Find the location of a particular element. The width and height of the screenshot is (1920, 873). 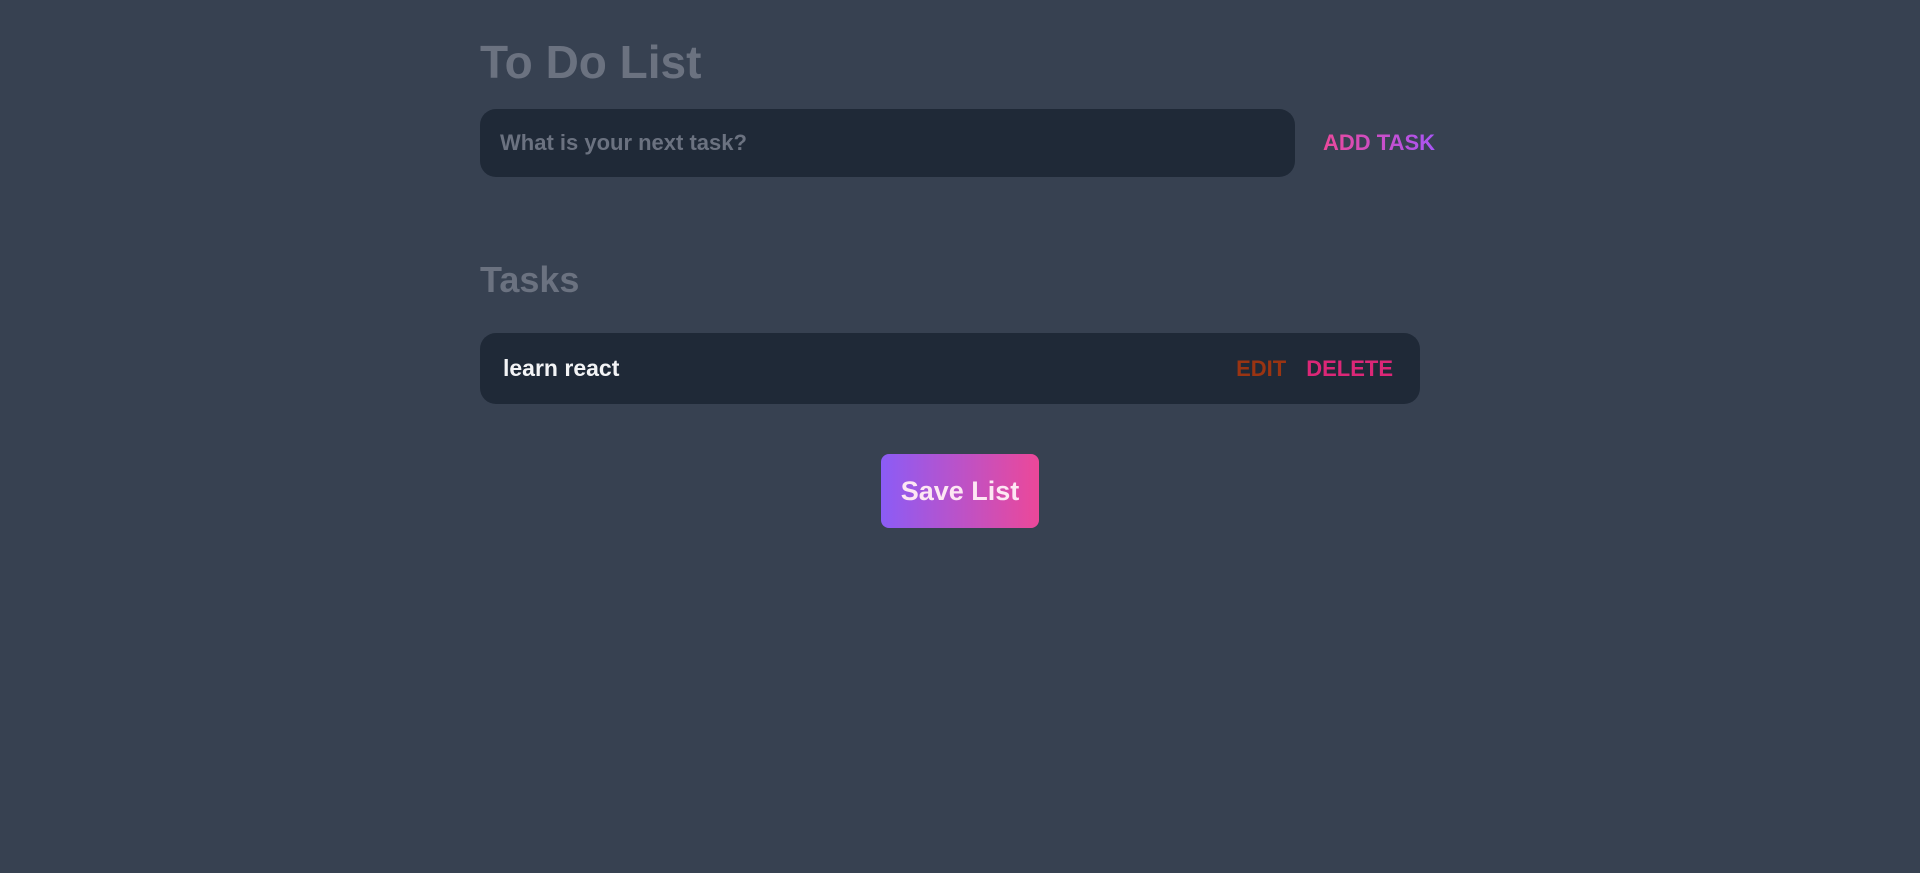

task-list: learn react EDIT DELETE is located at coordinates (950, 368).